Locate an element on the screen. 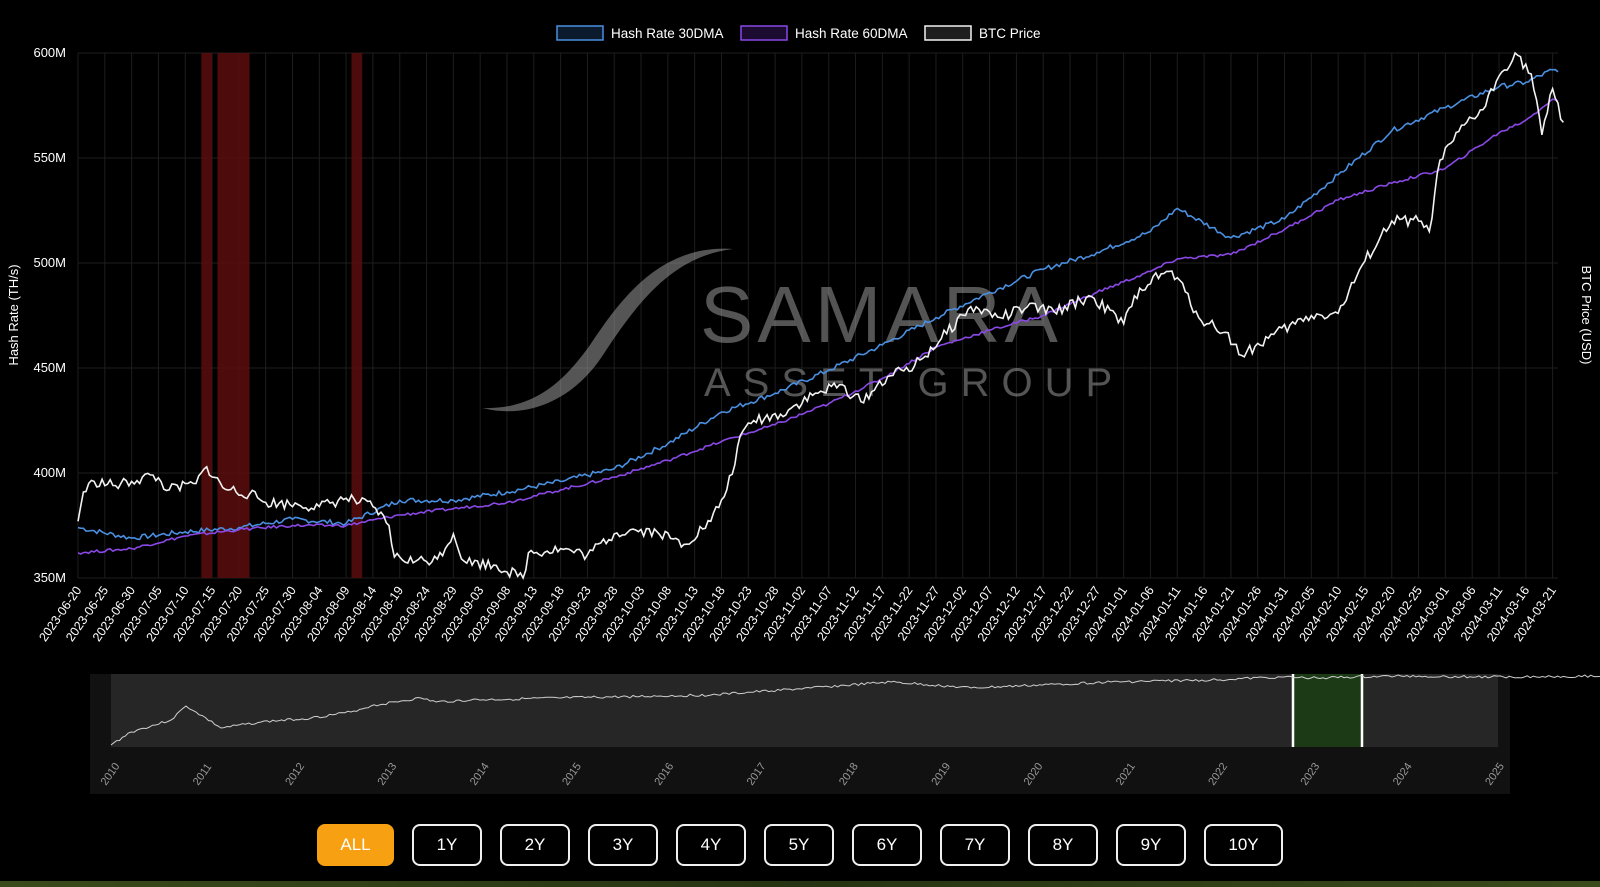  legend-swatch-hash60 is located at coordinates (764, 33).